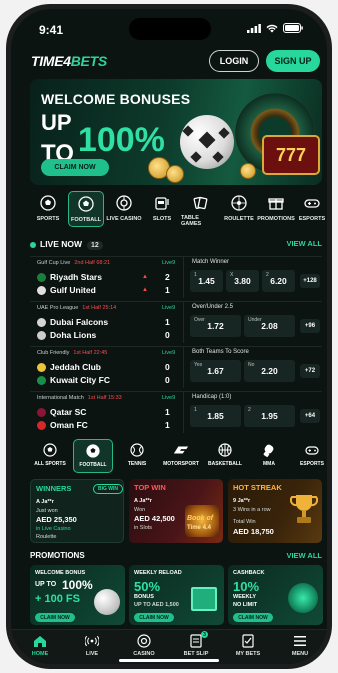 This screenshot has width=338, height=673. Describe the element at coordinates (76, 277) in the screenshot. I see `home-team-name: Riyadh Stars` at that location.